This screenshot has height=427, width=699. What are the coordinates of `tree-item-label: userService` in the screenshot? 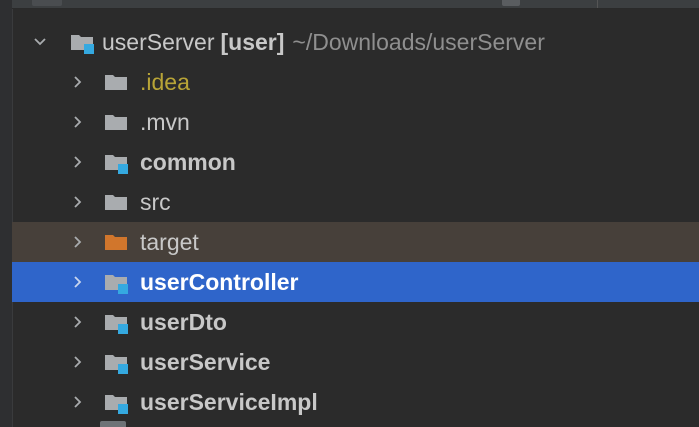 It's located at (205, 362).